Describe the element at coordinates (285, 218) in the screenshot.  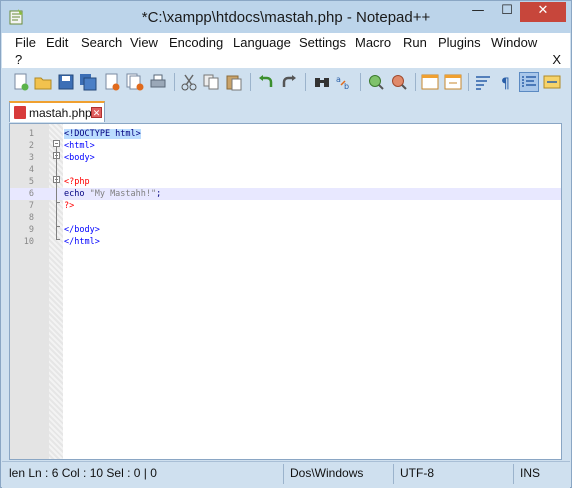
I see `code-line: 8` at that location.